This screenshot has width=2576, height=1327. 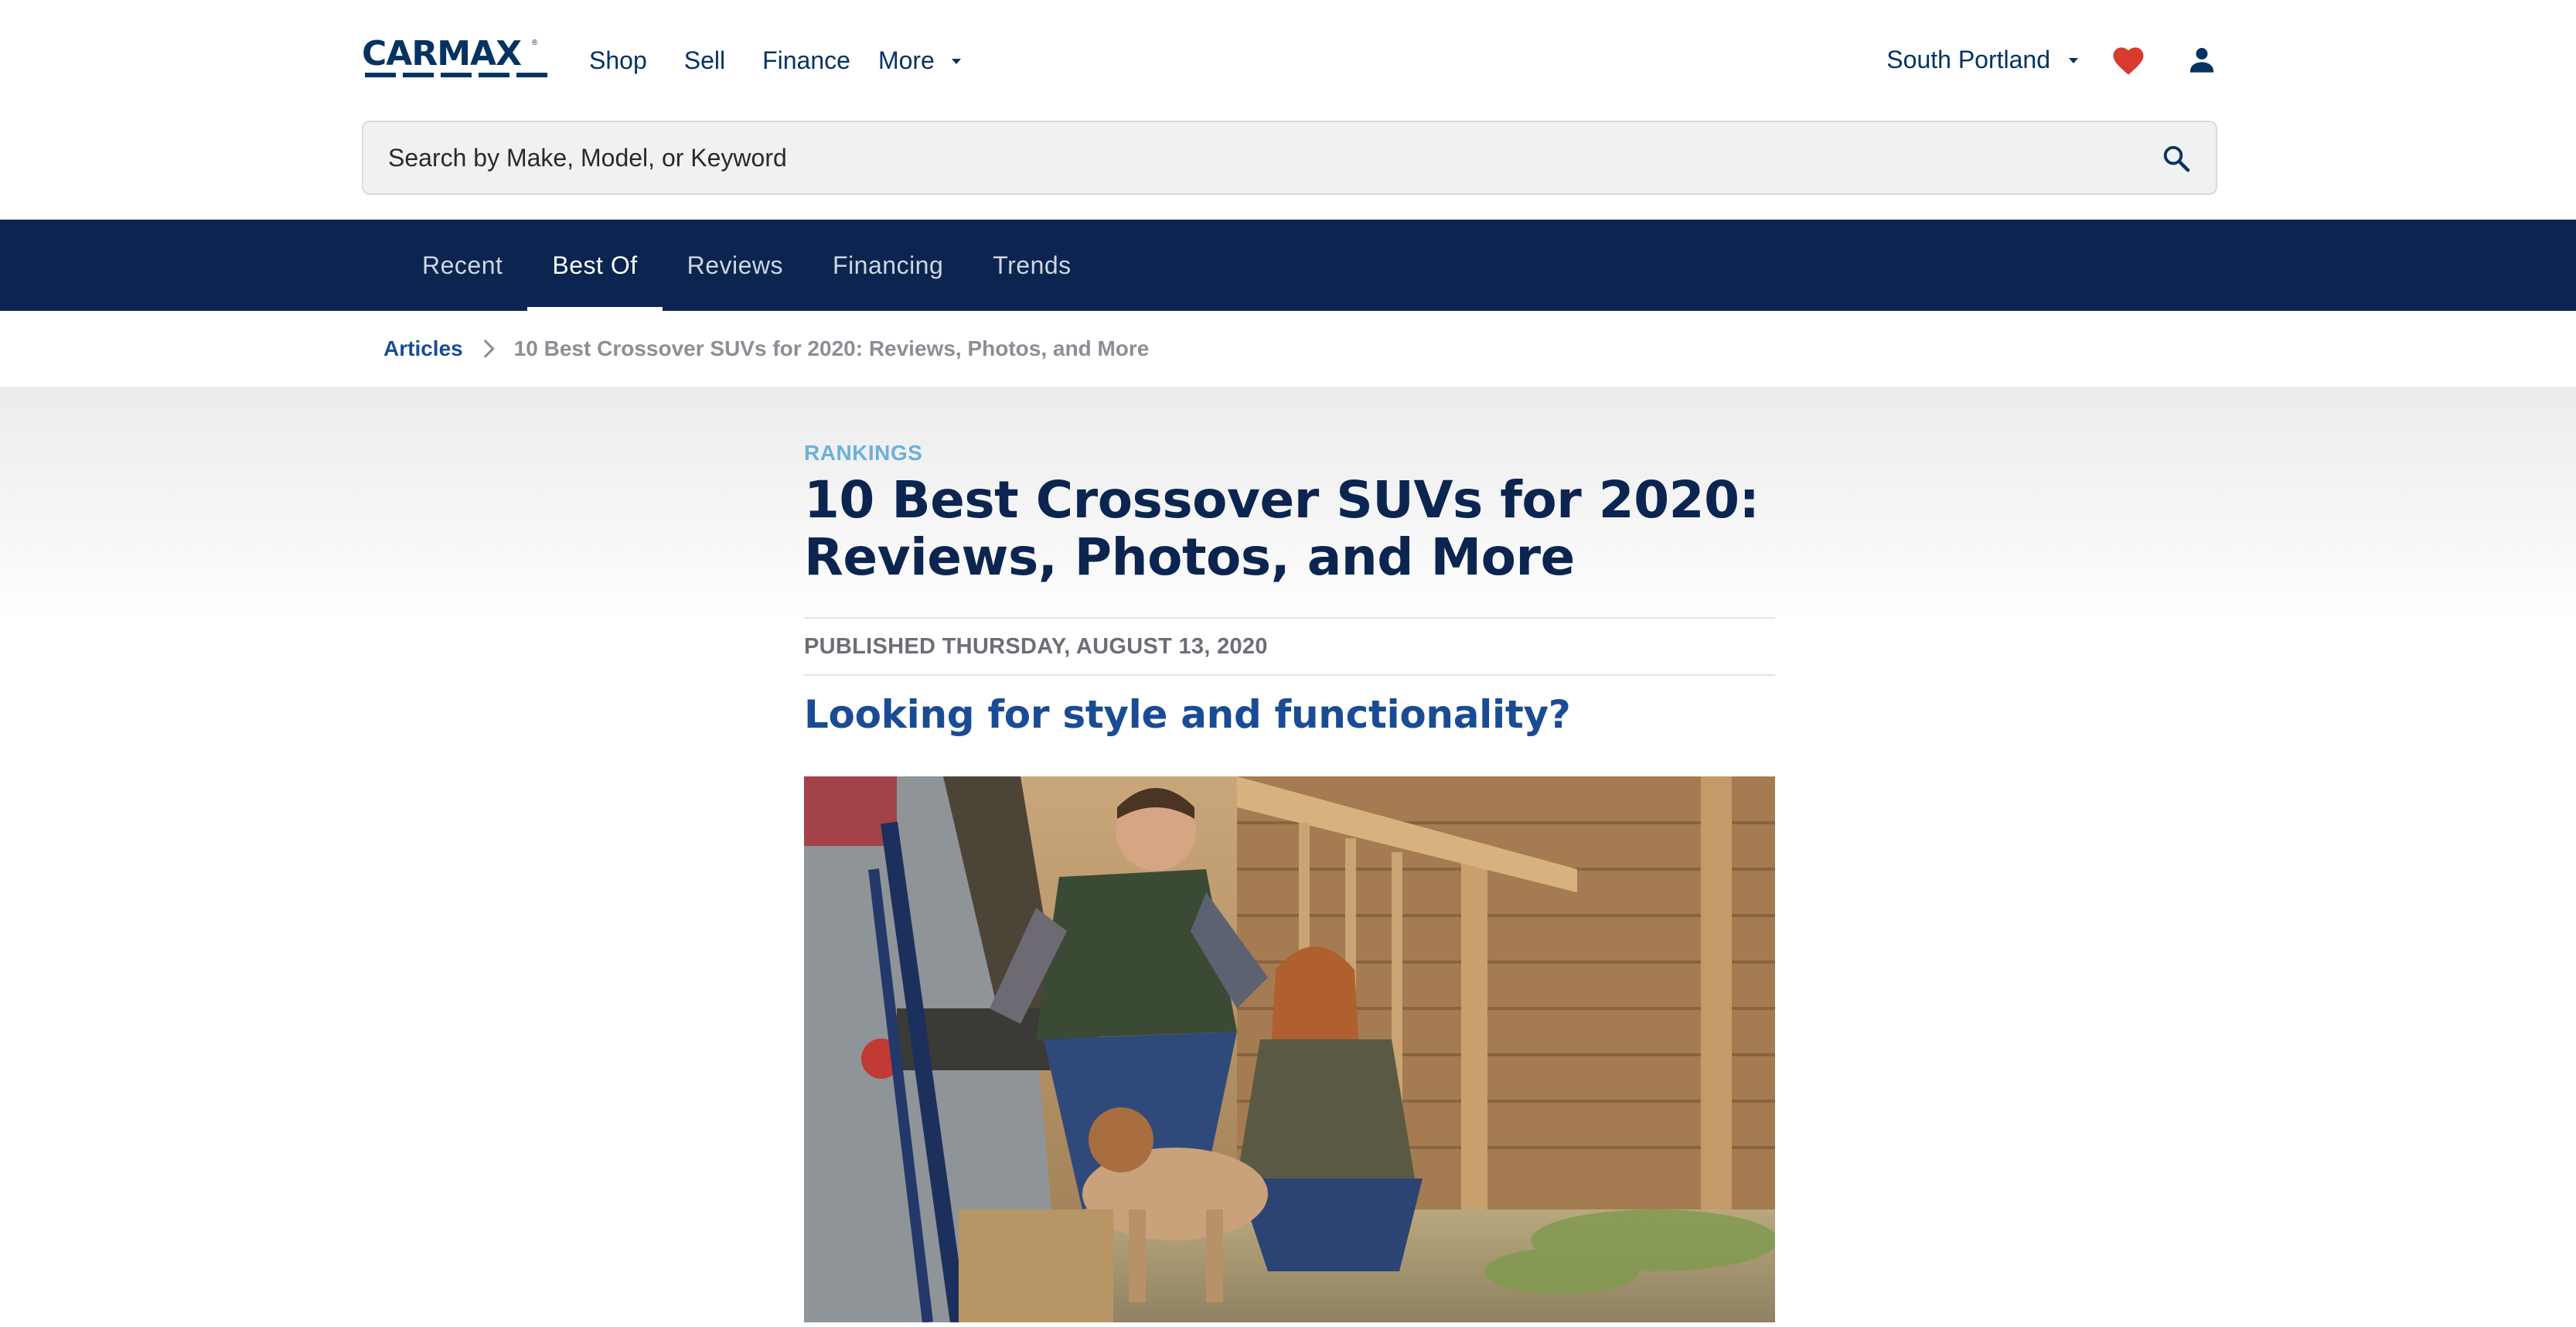 What do you see at coordinates (1187, 714) in the screenshot?
I see `article-subtitle: Looking for style and functionality?` at bounding box center [1187, 714].